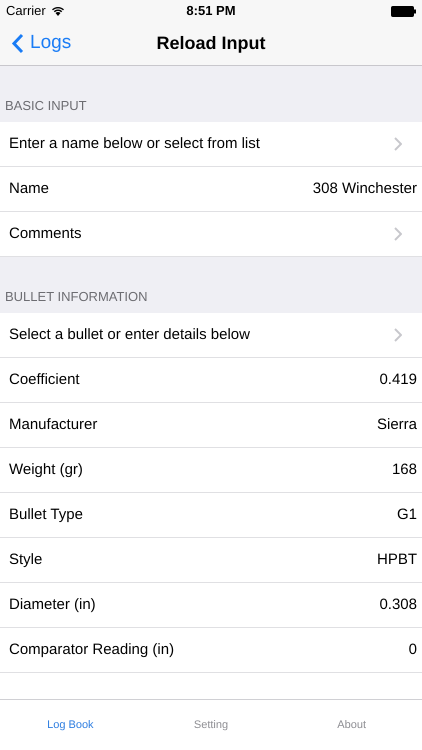 The image size is (422, 750). Describe the element at coordinates (135, 144) in the screenshot. I see `row-label: Enter a name below or select from list` at that location.